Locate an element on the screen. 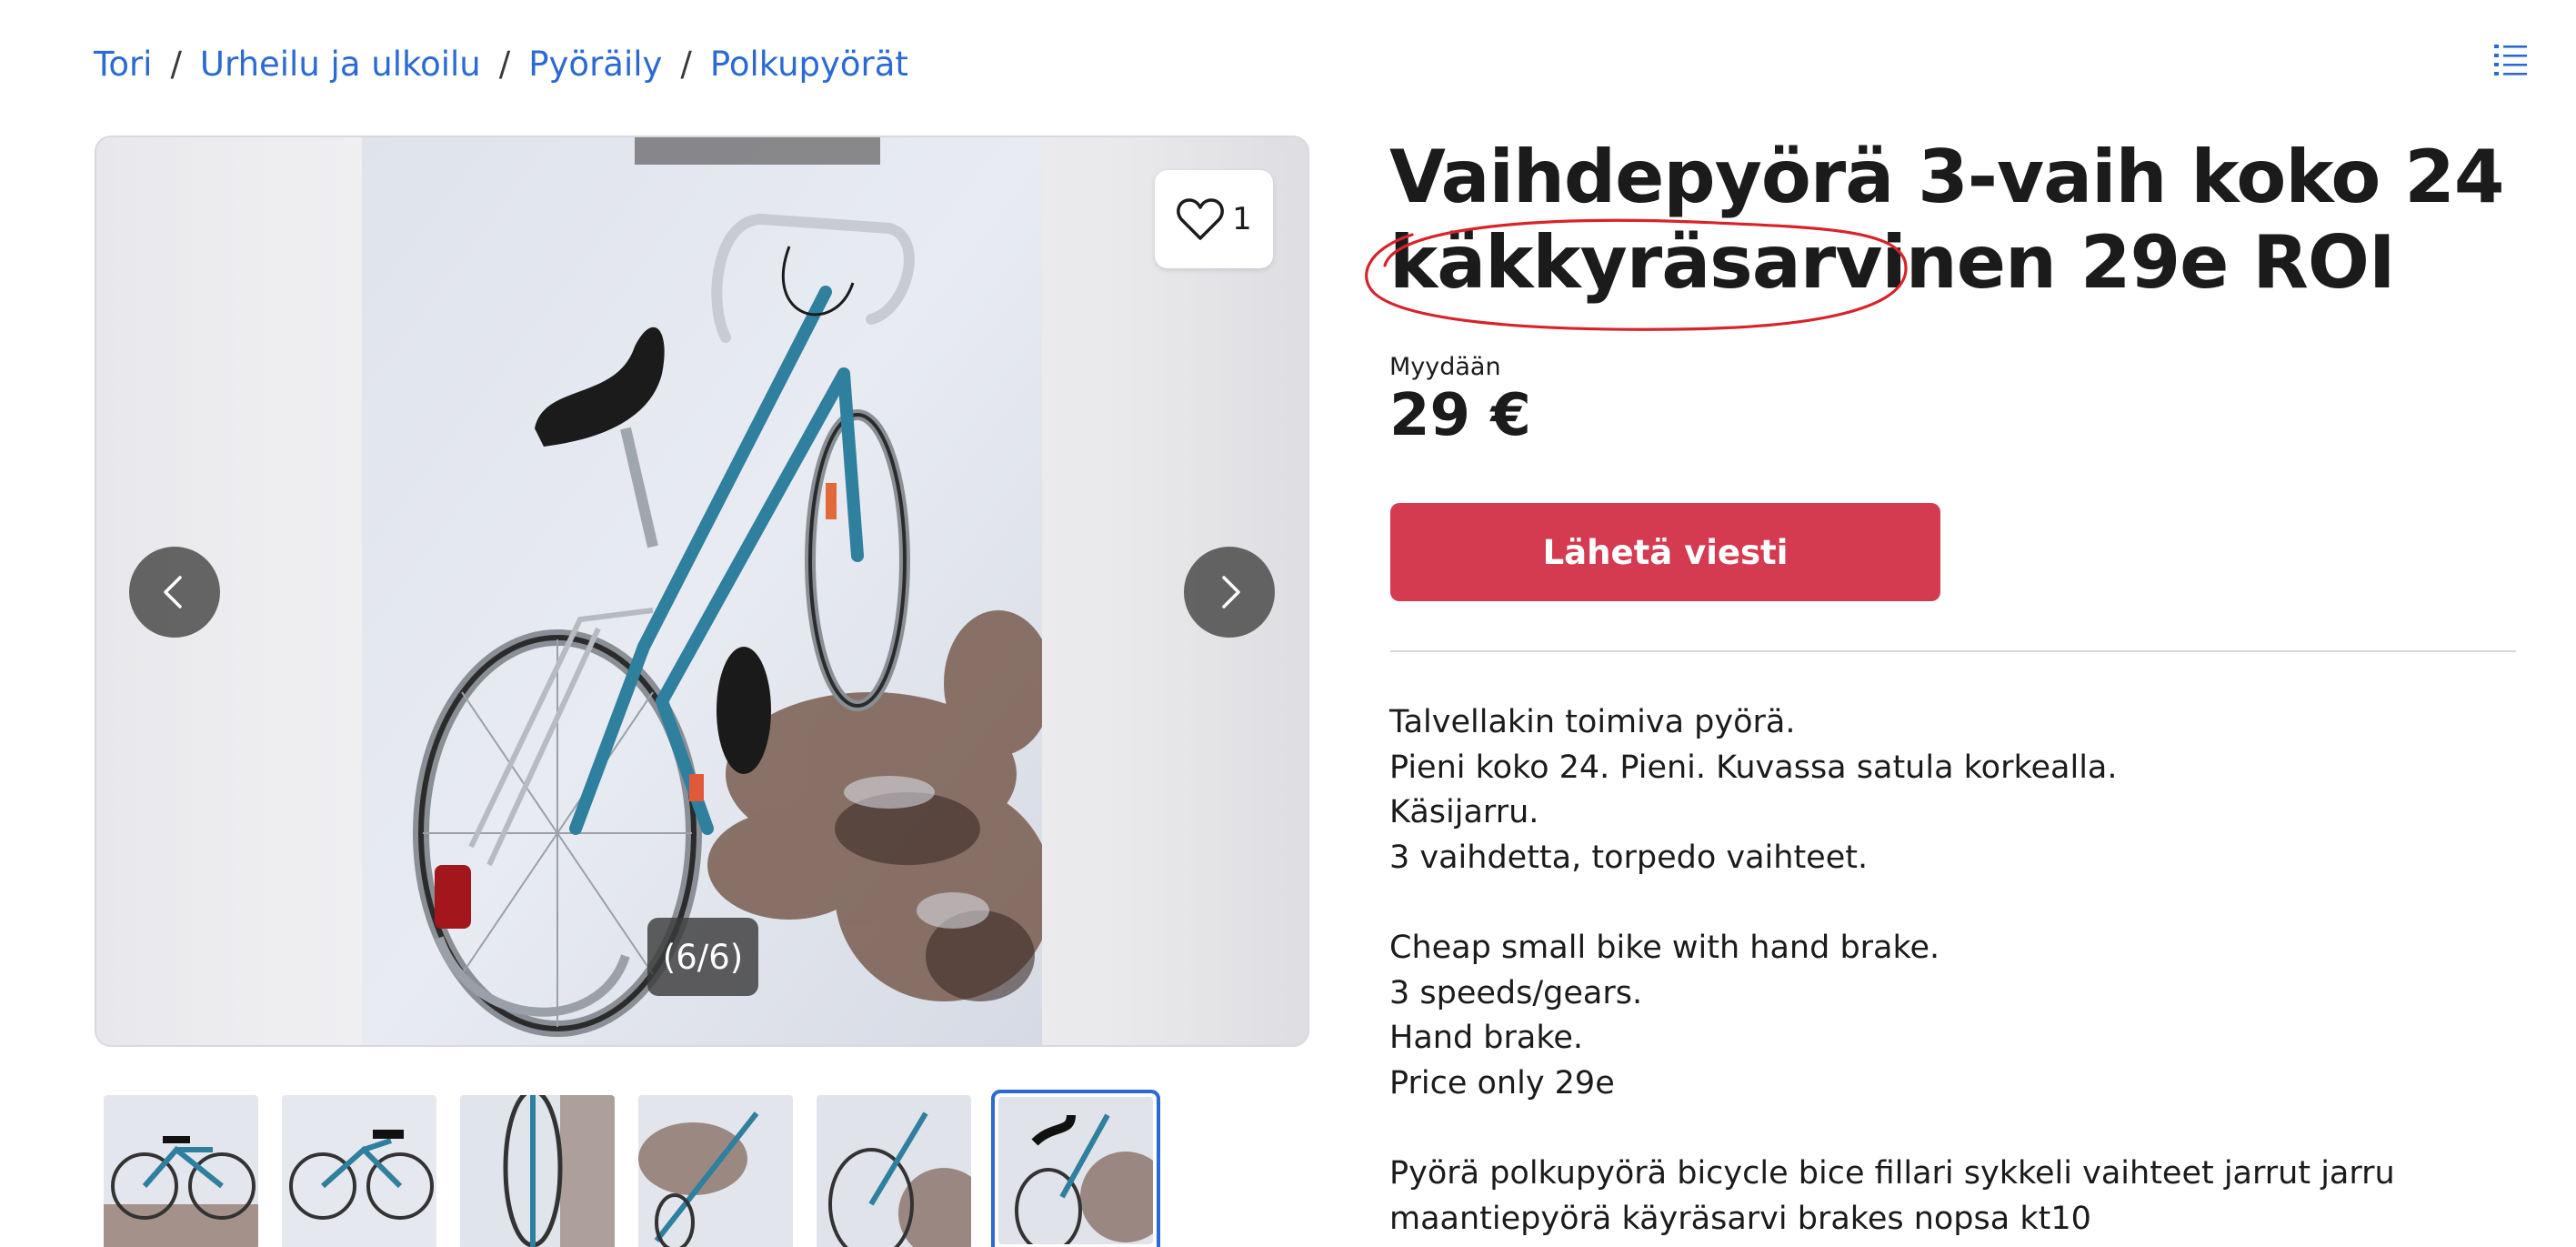  favorite-button: 1 is located at coordinates (1214, 219).